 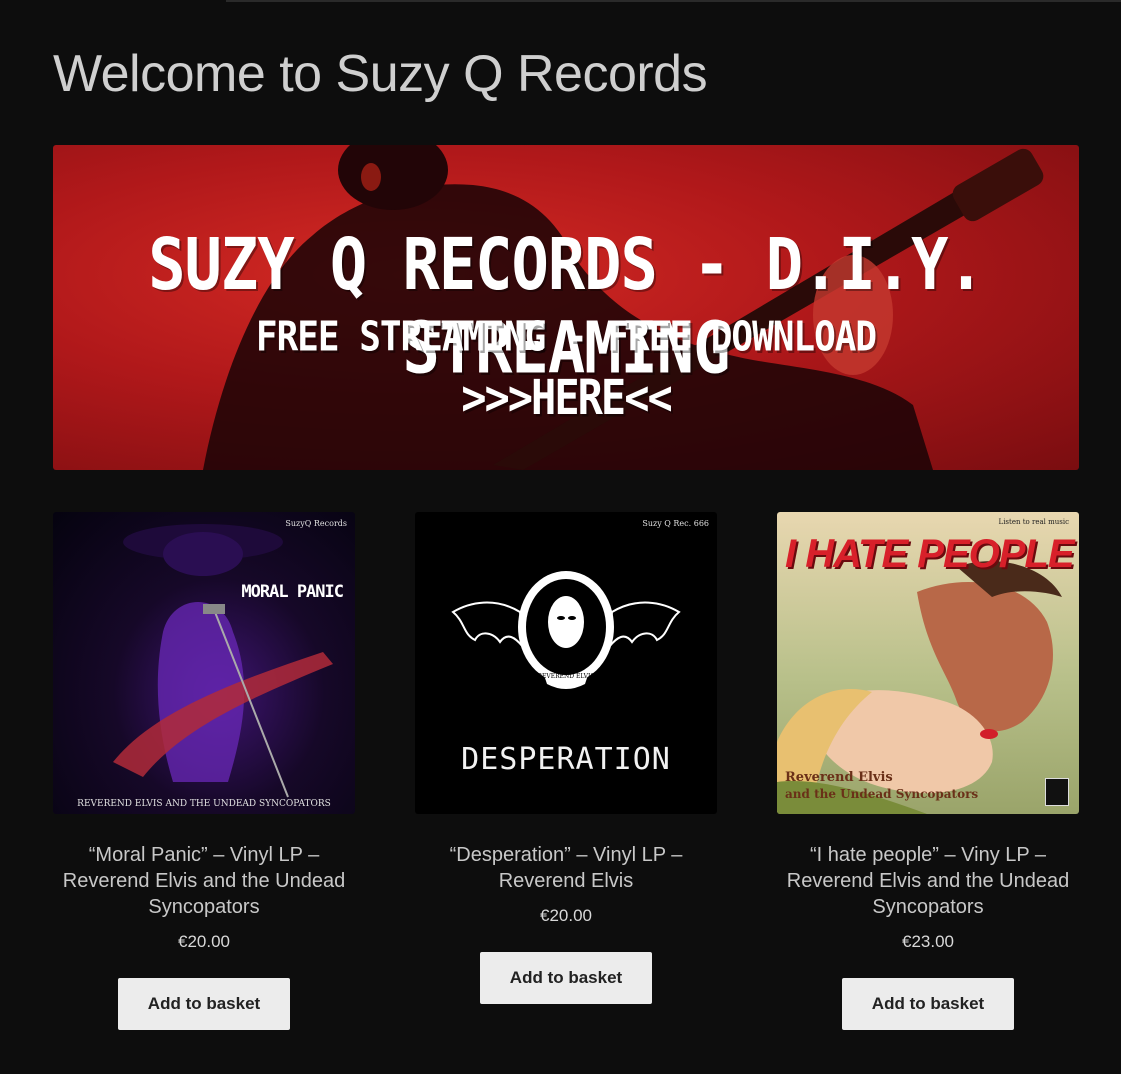 I want to click on record-label-logo-icon, so click(x=1057, y=792).